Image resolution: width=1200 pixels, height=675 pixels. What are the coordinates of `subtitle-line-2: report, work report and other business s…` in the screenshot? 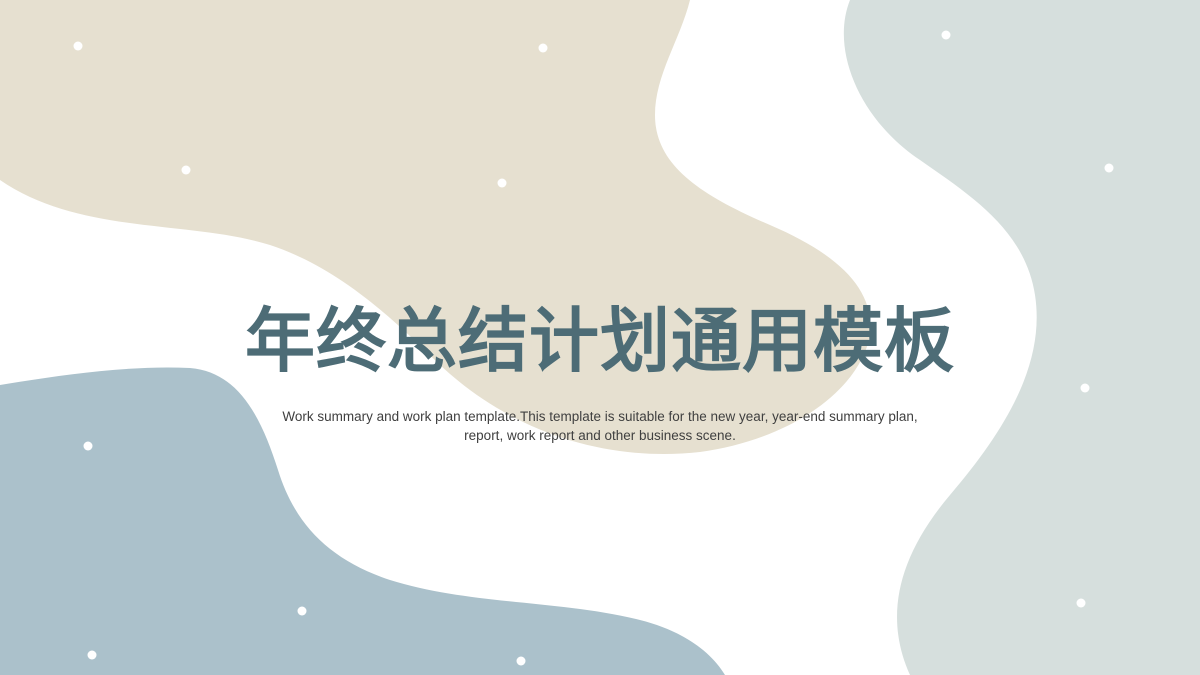 It's located at (600, 435).